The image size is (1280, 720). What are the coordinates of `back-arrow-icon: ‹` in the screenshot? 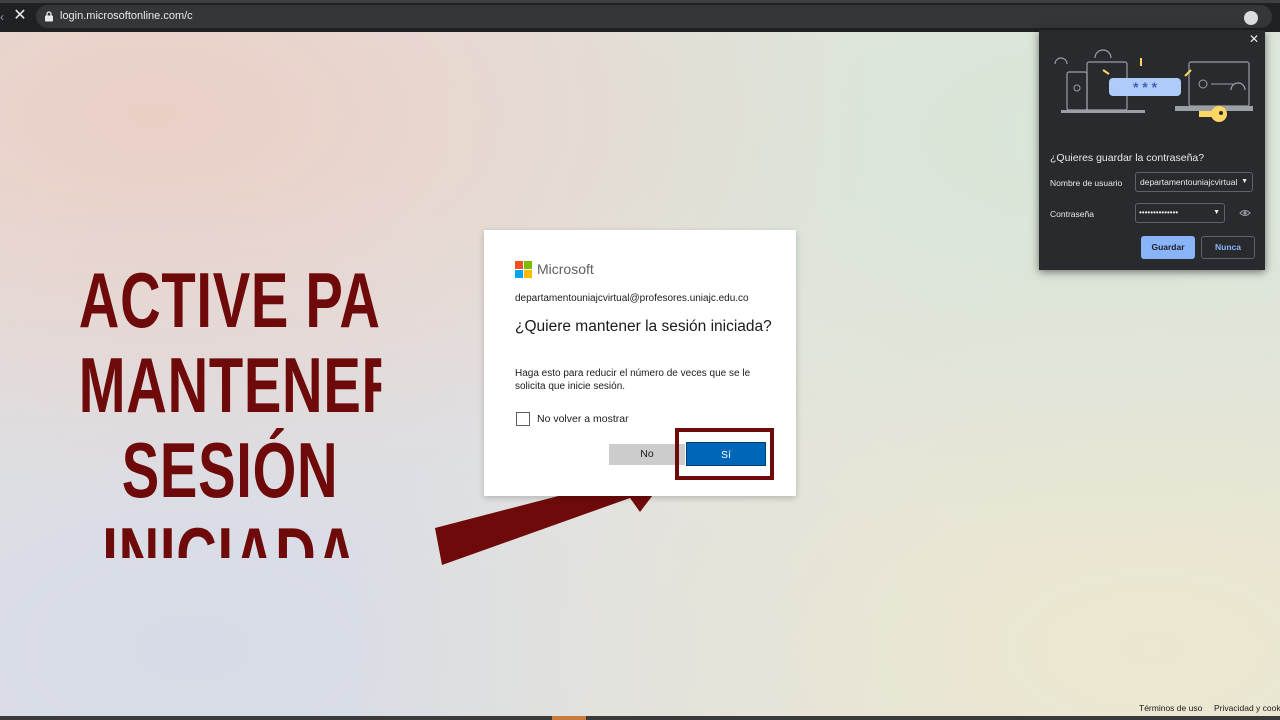 It's located at (3, 17).